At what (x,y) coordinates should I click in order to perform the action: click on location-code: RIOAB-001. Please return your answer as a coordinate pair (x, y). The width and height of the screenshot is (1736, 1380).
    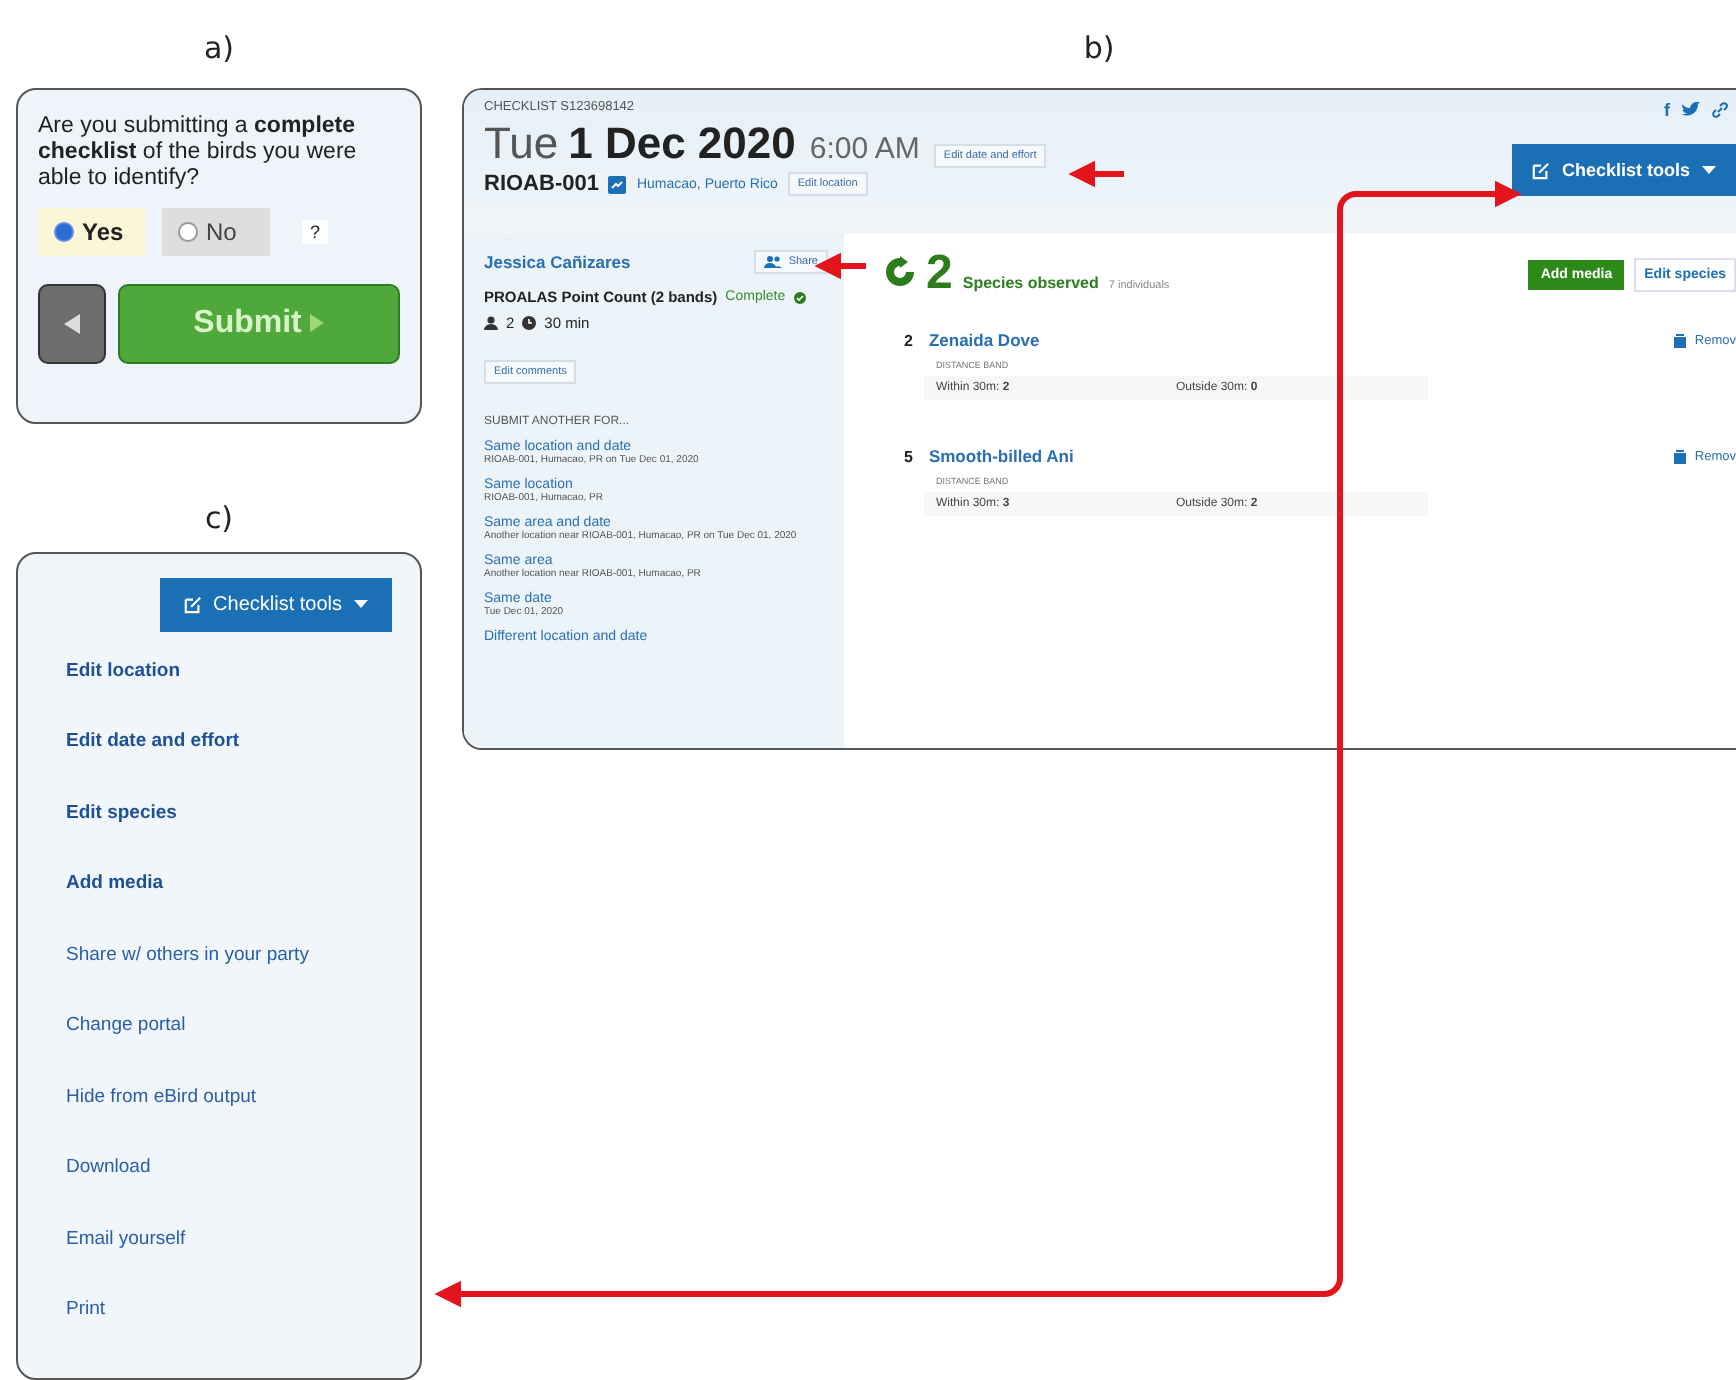
    Looking at the image, I should click on (541, 184).